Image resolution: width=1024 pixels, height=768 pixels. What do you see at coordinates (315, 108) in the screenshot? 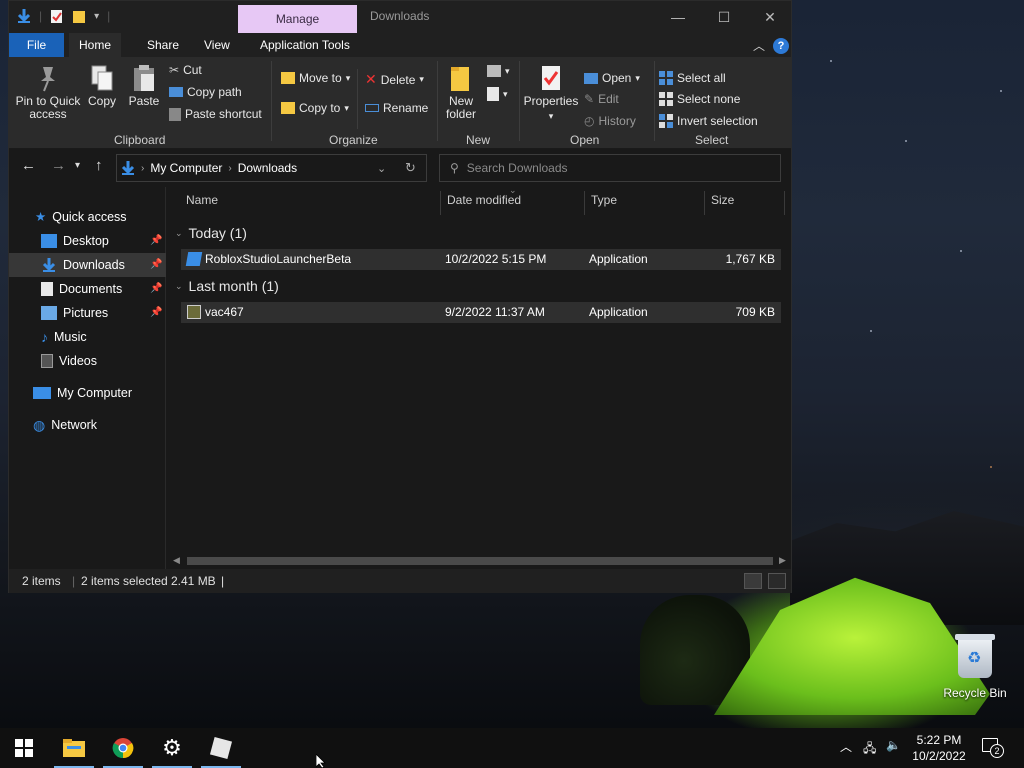
I see `copy-to-button: Copy to ▾` at bounding box center [315, 108].